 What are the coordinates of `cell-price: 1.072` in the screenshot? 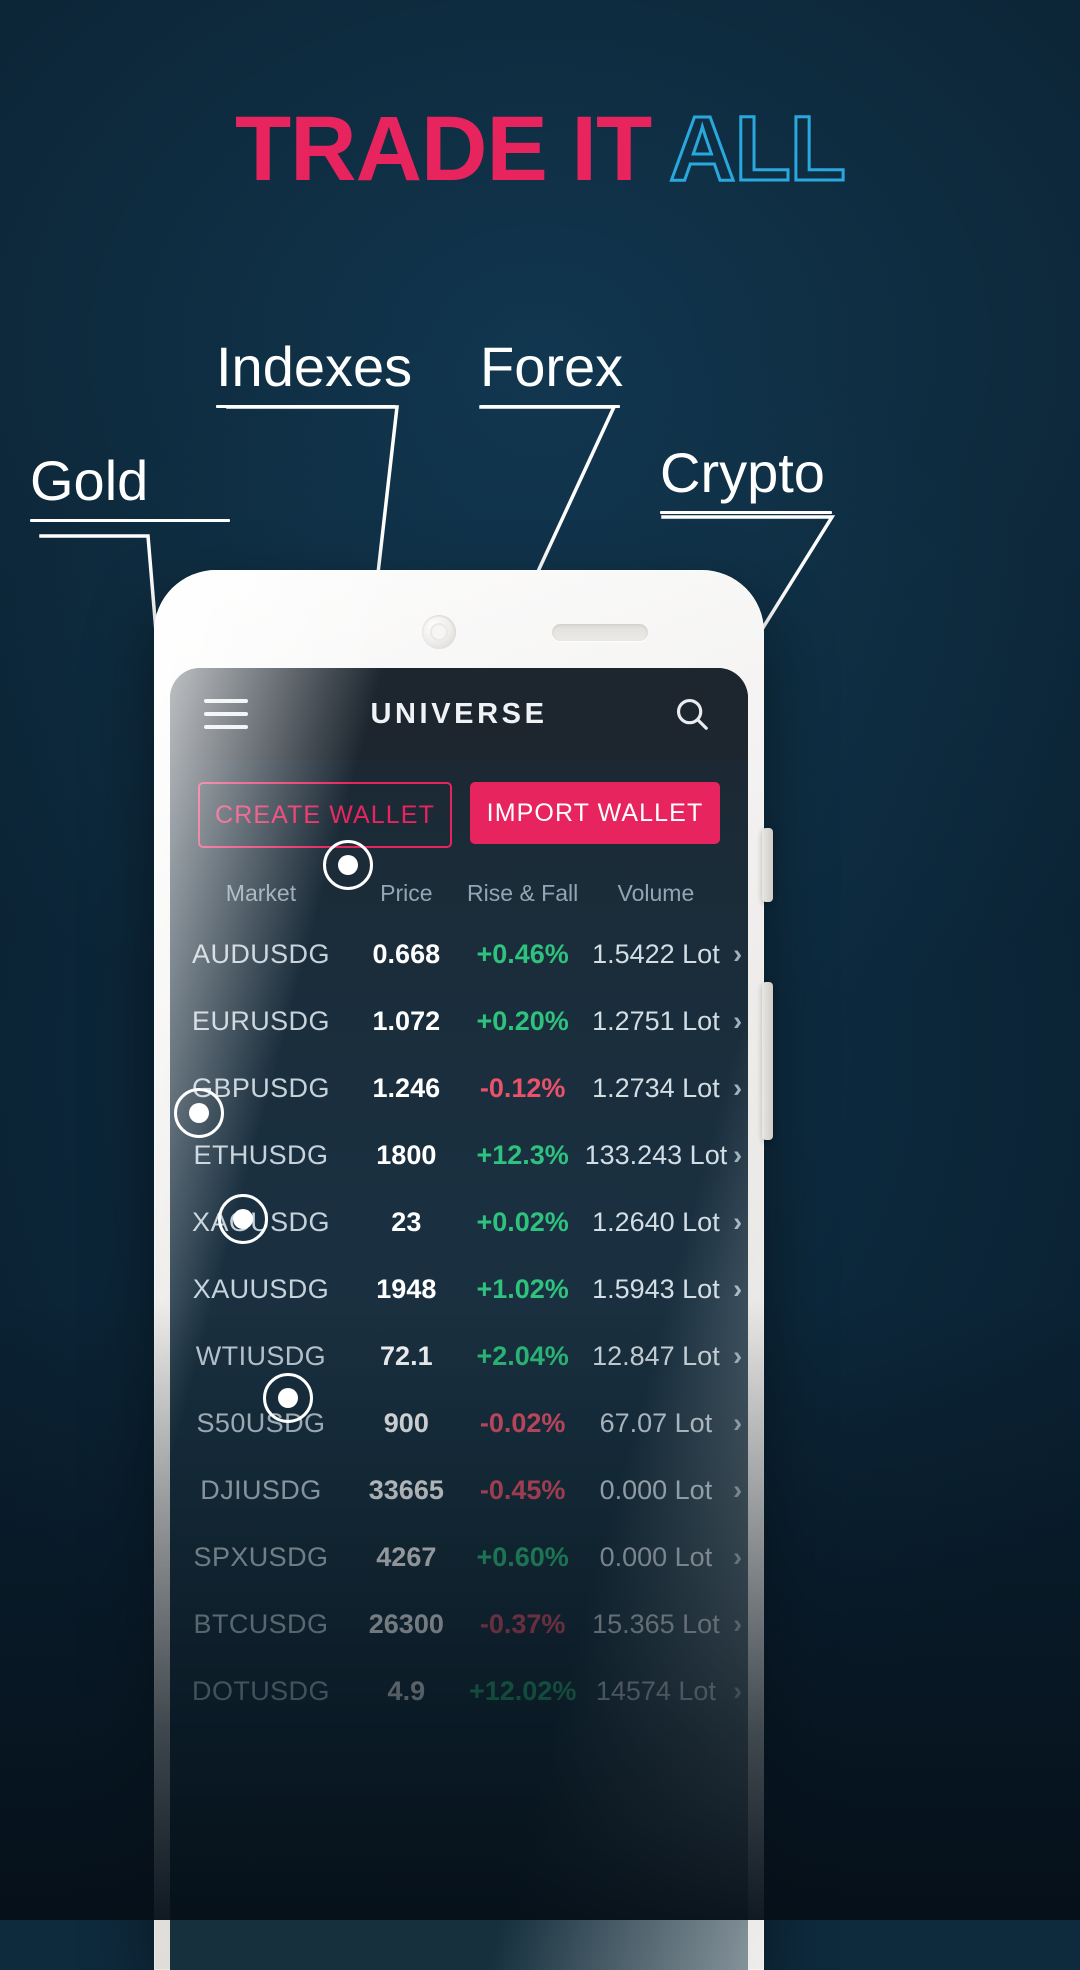 It's located at (406, 1021).